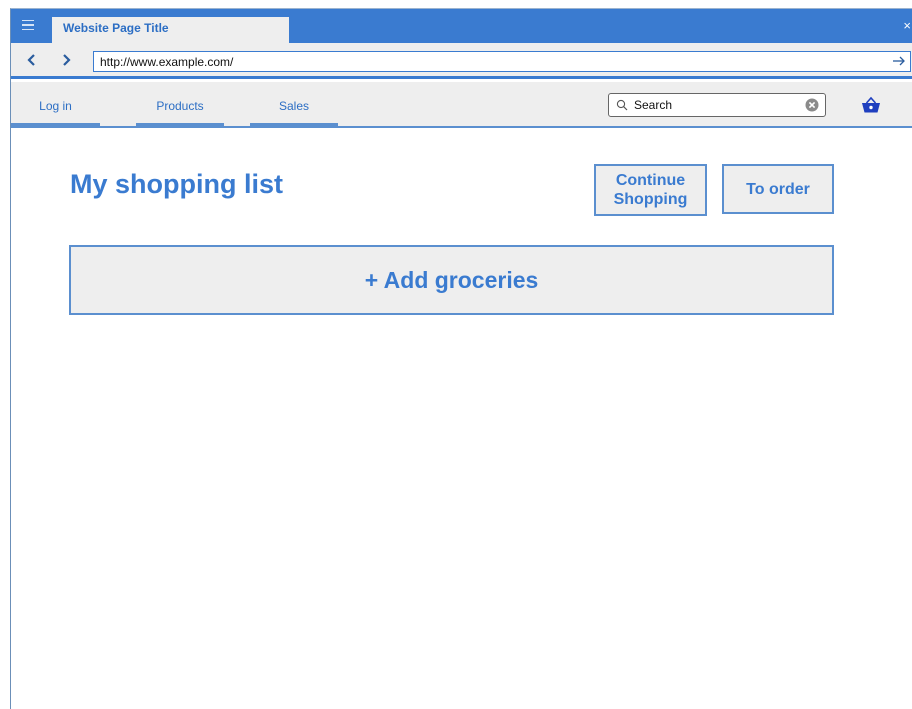 This screenshot has height=709, width=912. I want to click on to-order-label: To order, so click(778, 189).